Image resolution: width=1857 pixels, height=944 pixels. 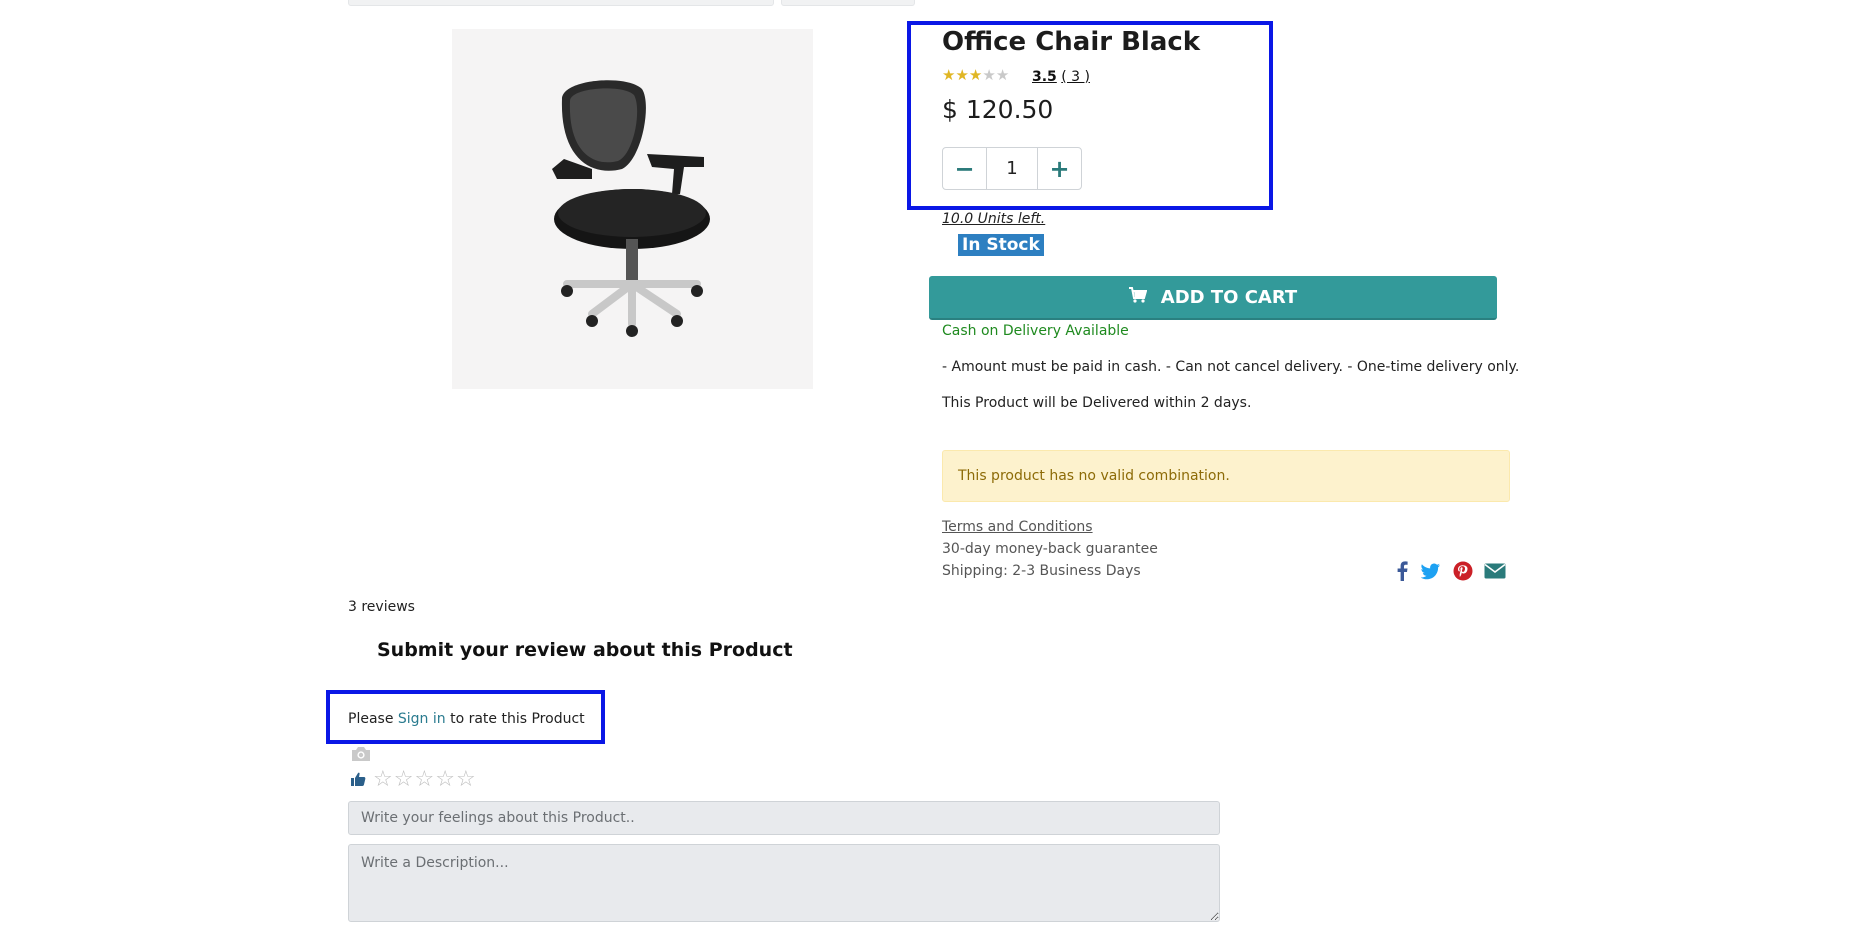 I want to click on combination-alert: This product has no valid combination., so click(x=1226, y=476).